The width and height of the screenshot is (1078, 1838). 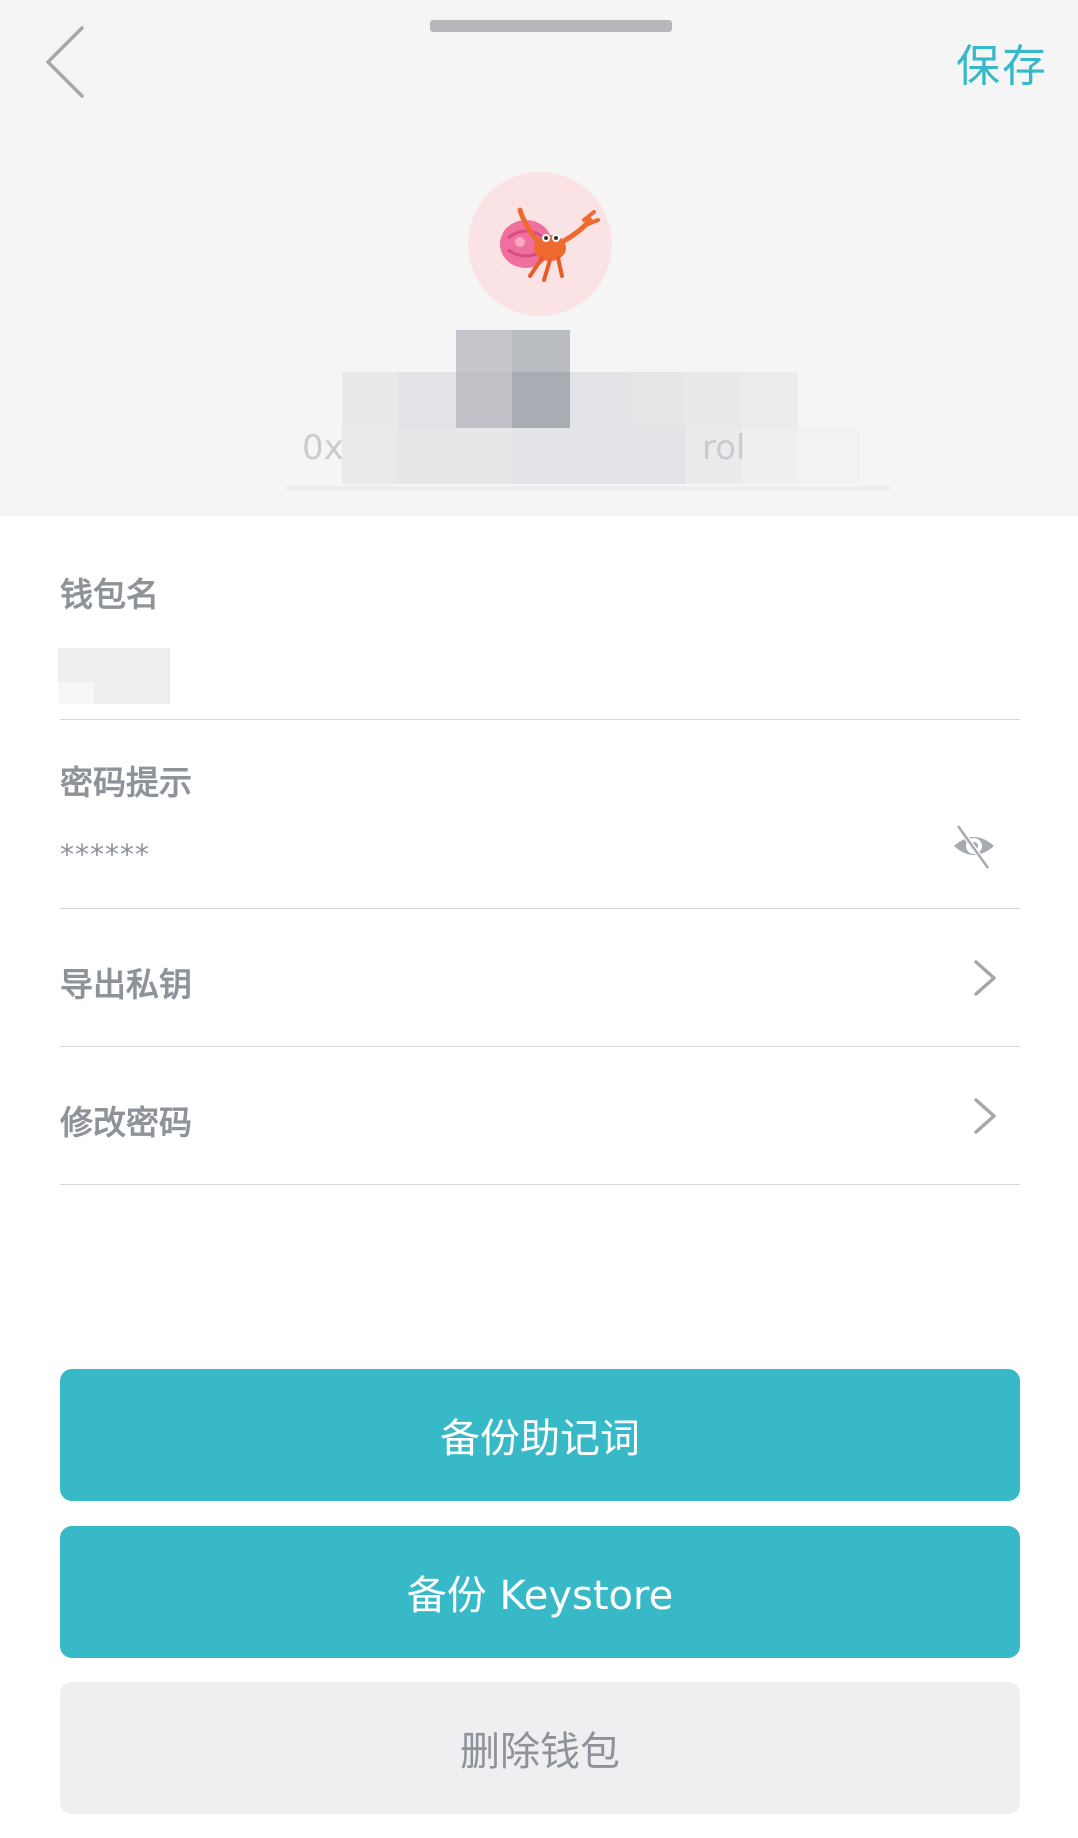 What do you see at coordinates (540, 1116) in the screenshot?
I see `change-password-row` at bounding box center [540, 1116].